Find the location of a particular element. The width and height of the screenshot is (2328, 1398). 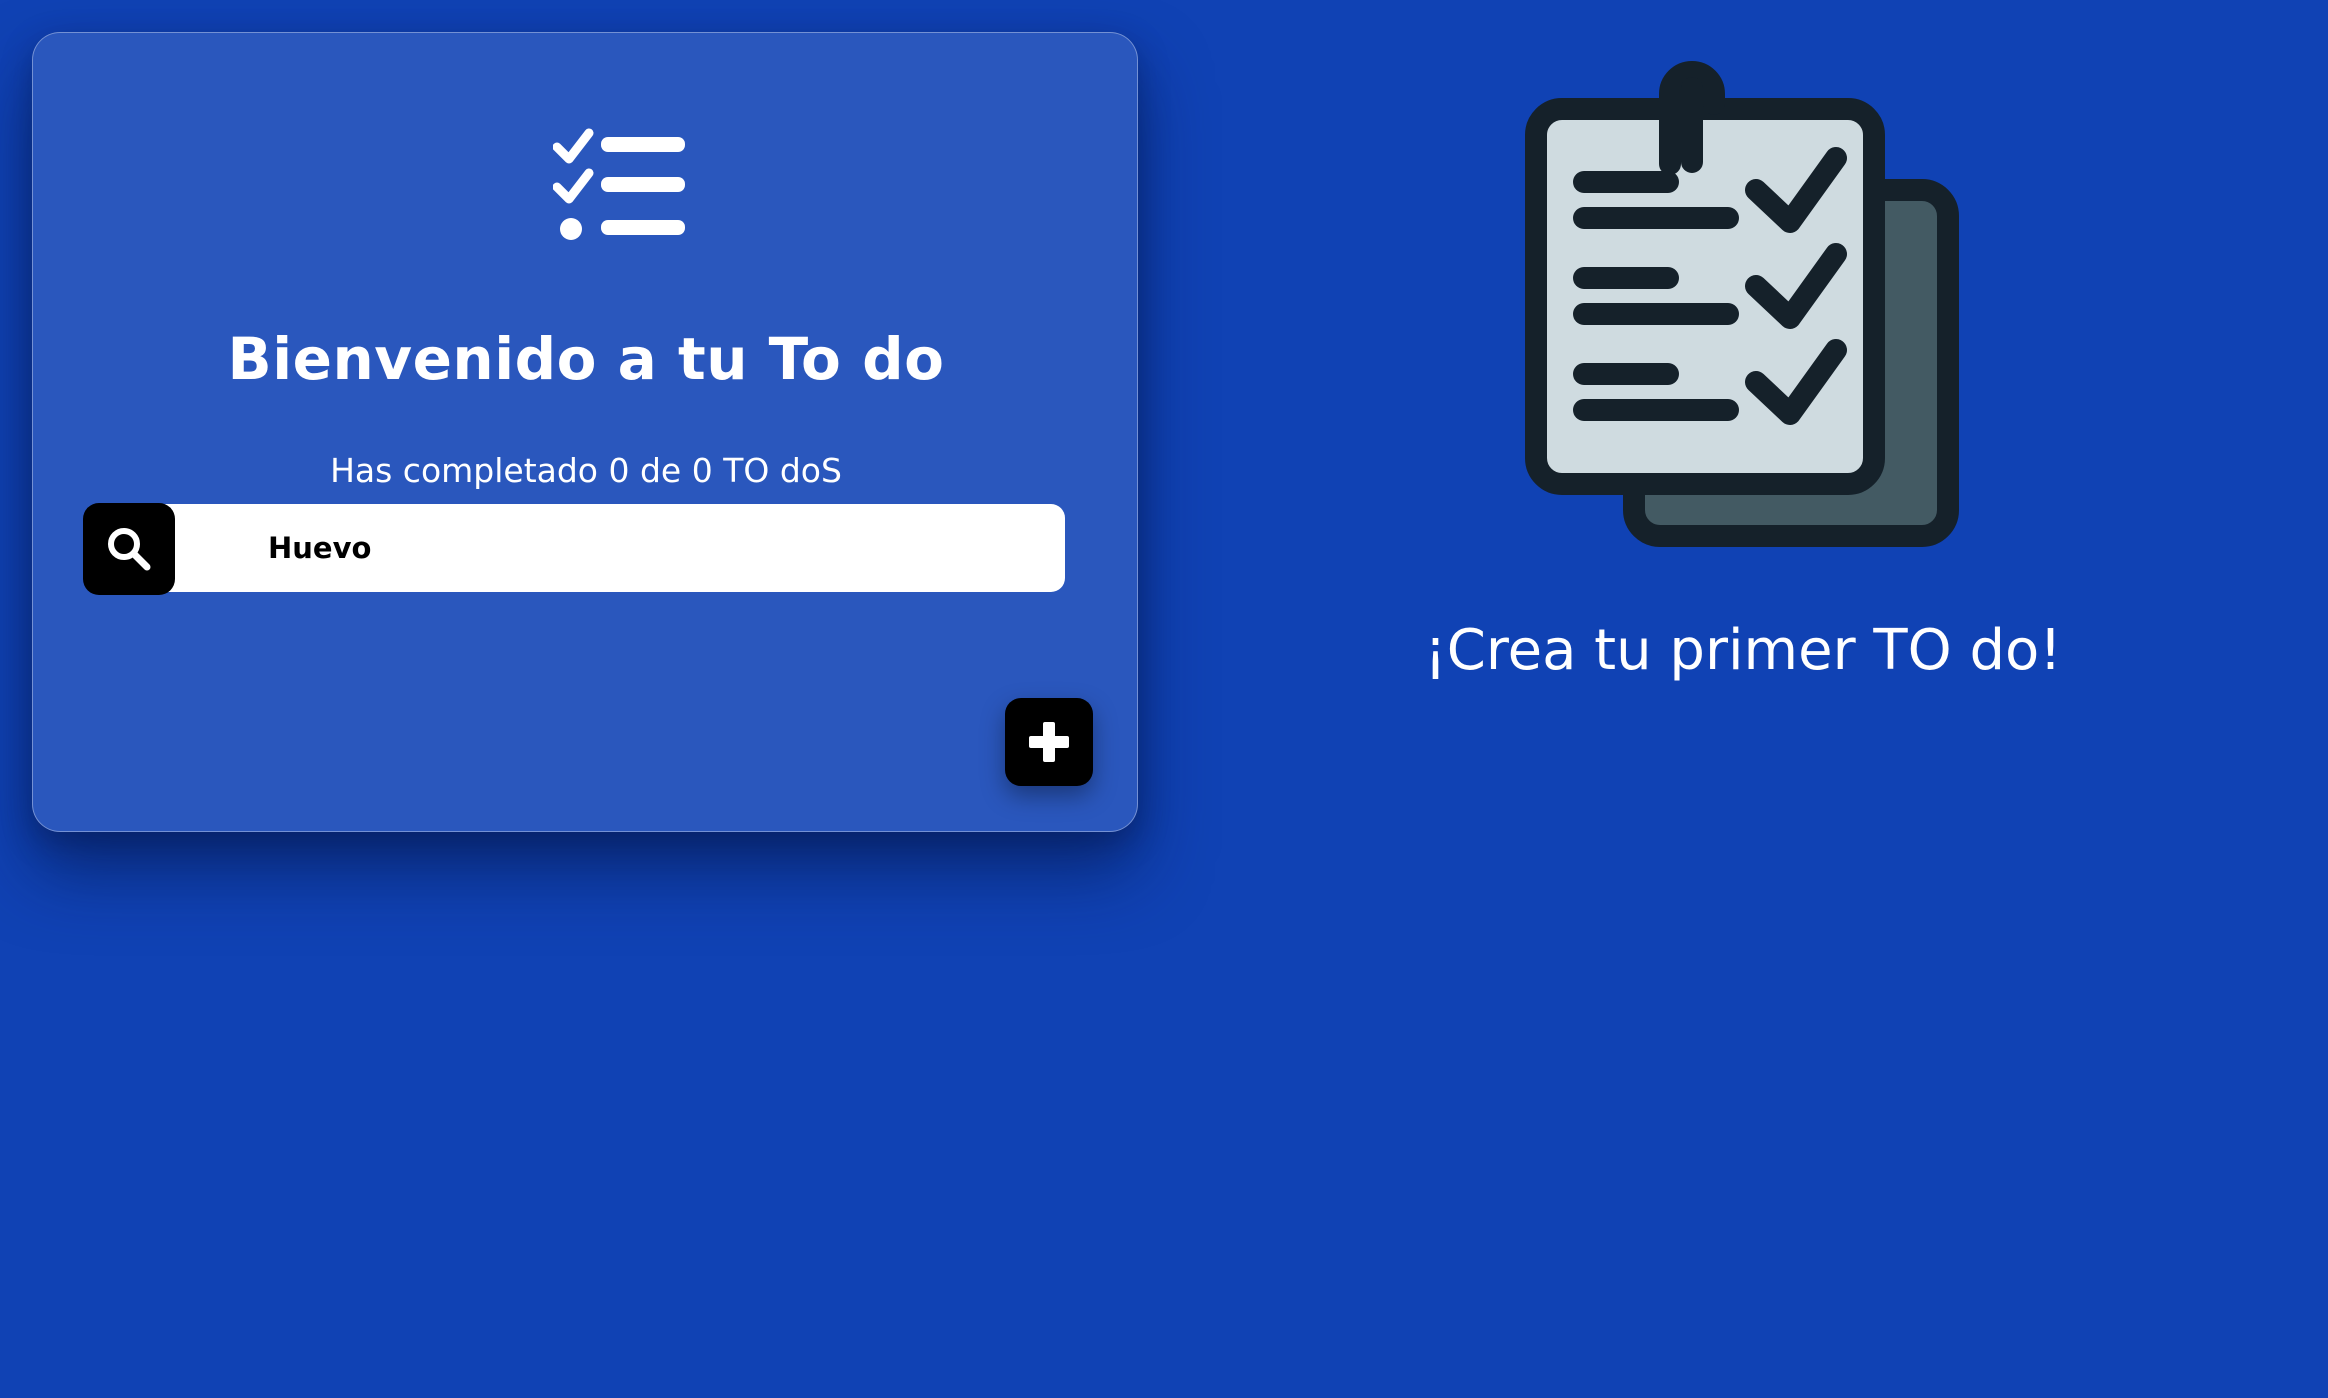

plus-icon is located at coordinates (1049, 742).